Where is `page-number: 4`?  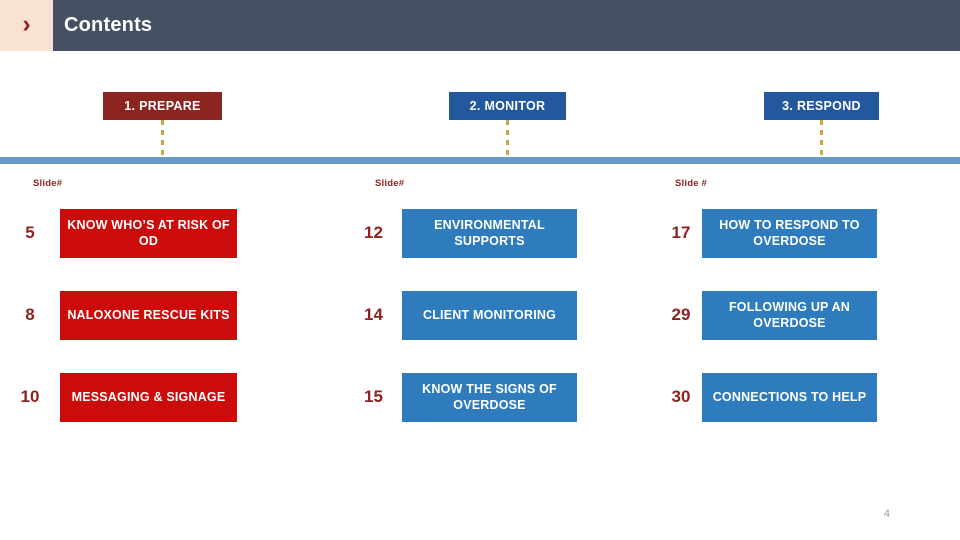 page-number: 4 is located at coordinates (886, 514).